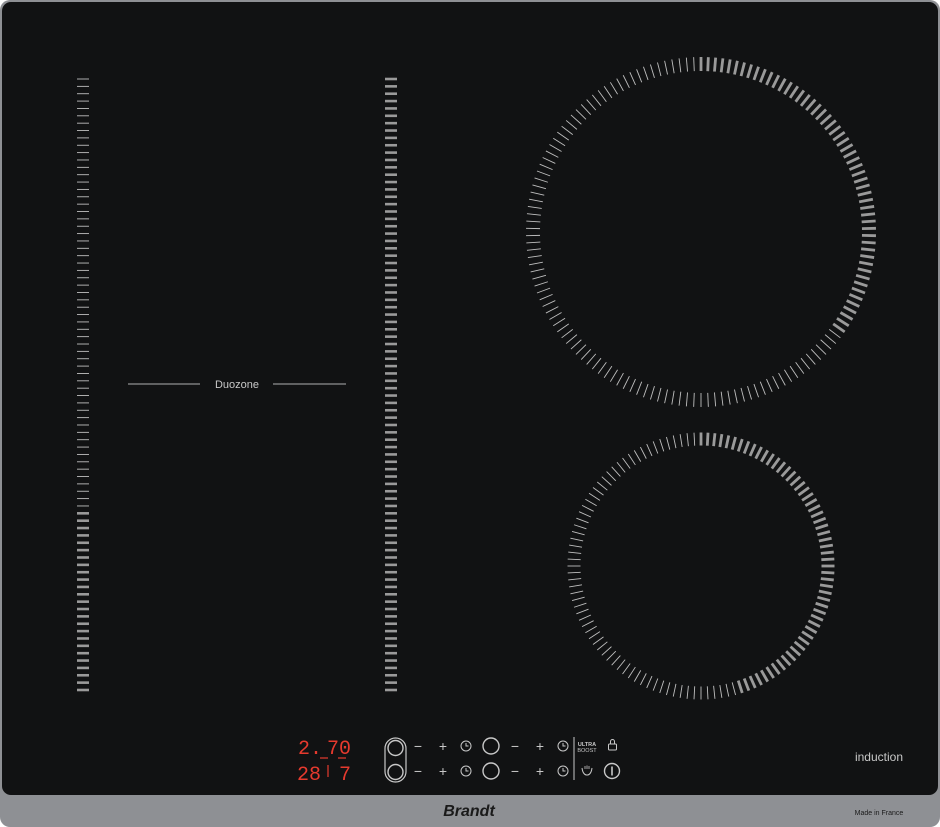  I want to click on duozone-label: Duozone, so click(237, 385).